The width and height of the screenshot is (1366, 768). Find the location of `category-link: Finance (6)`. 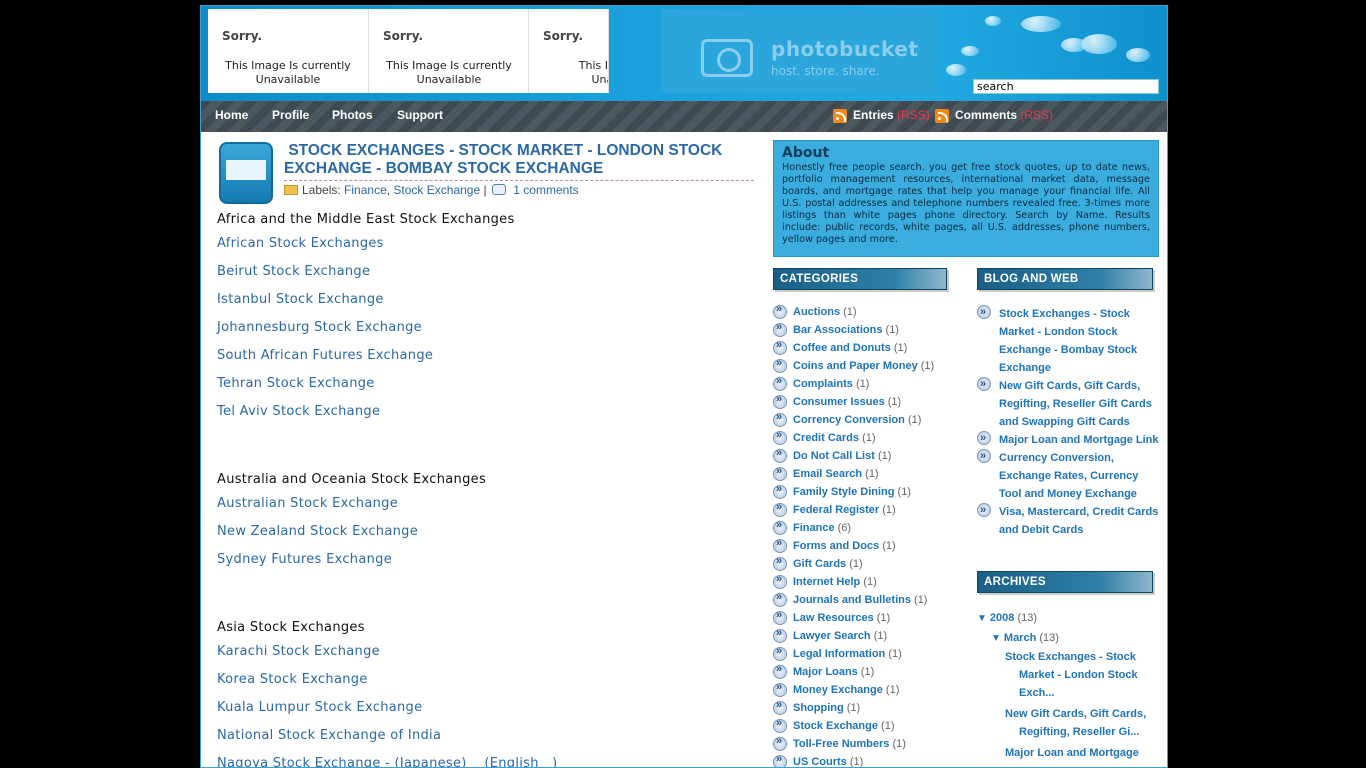

category-link: Finance (6) is located at coordinates (822, 528).